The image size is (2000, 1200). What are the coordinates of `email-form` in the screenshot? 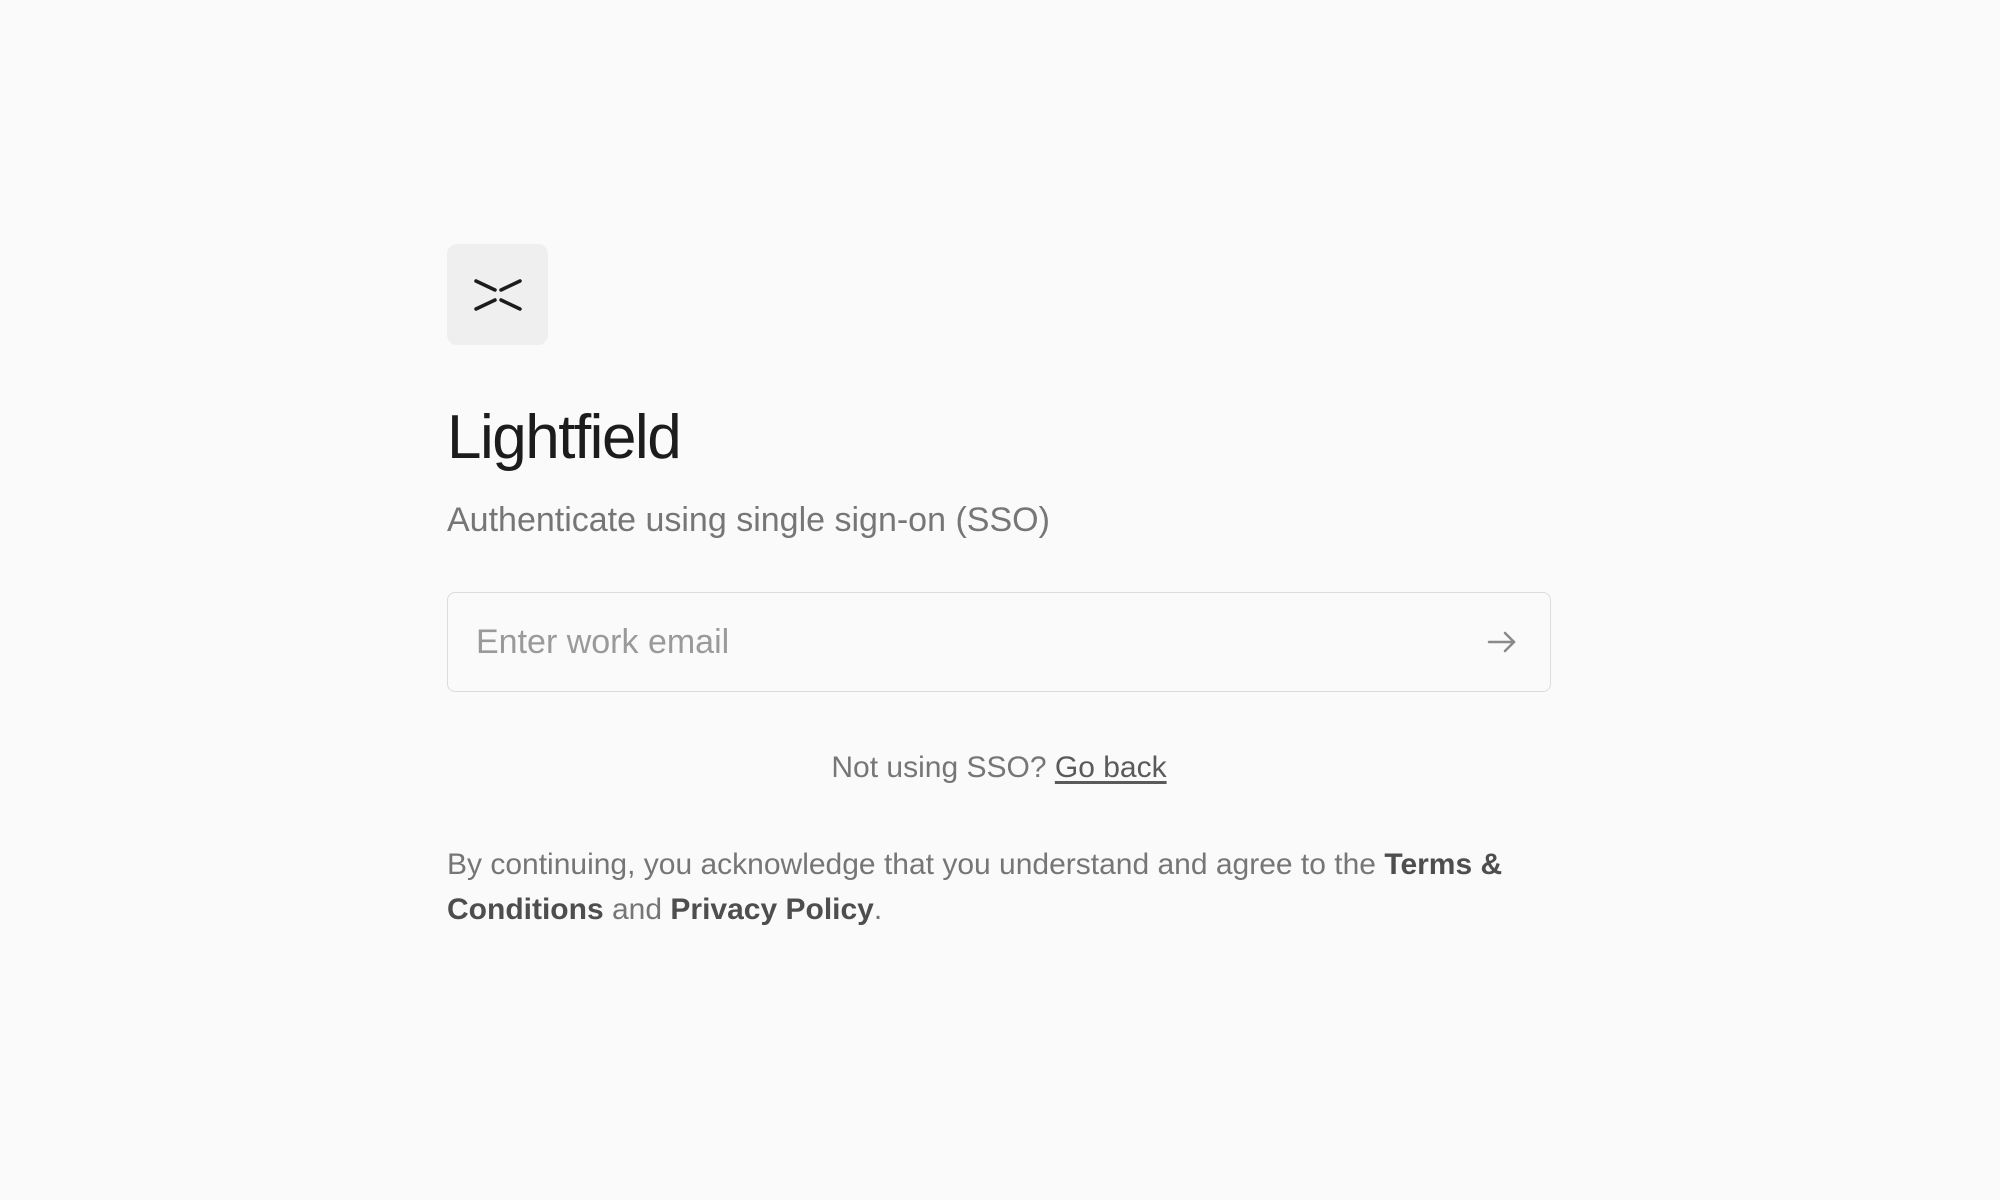 It's located at (999, 642).